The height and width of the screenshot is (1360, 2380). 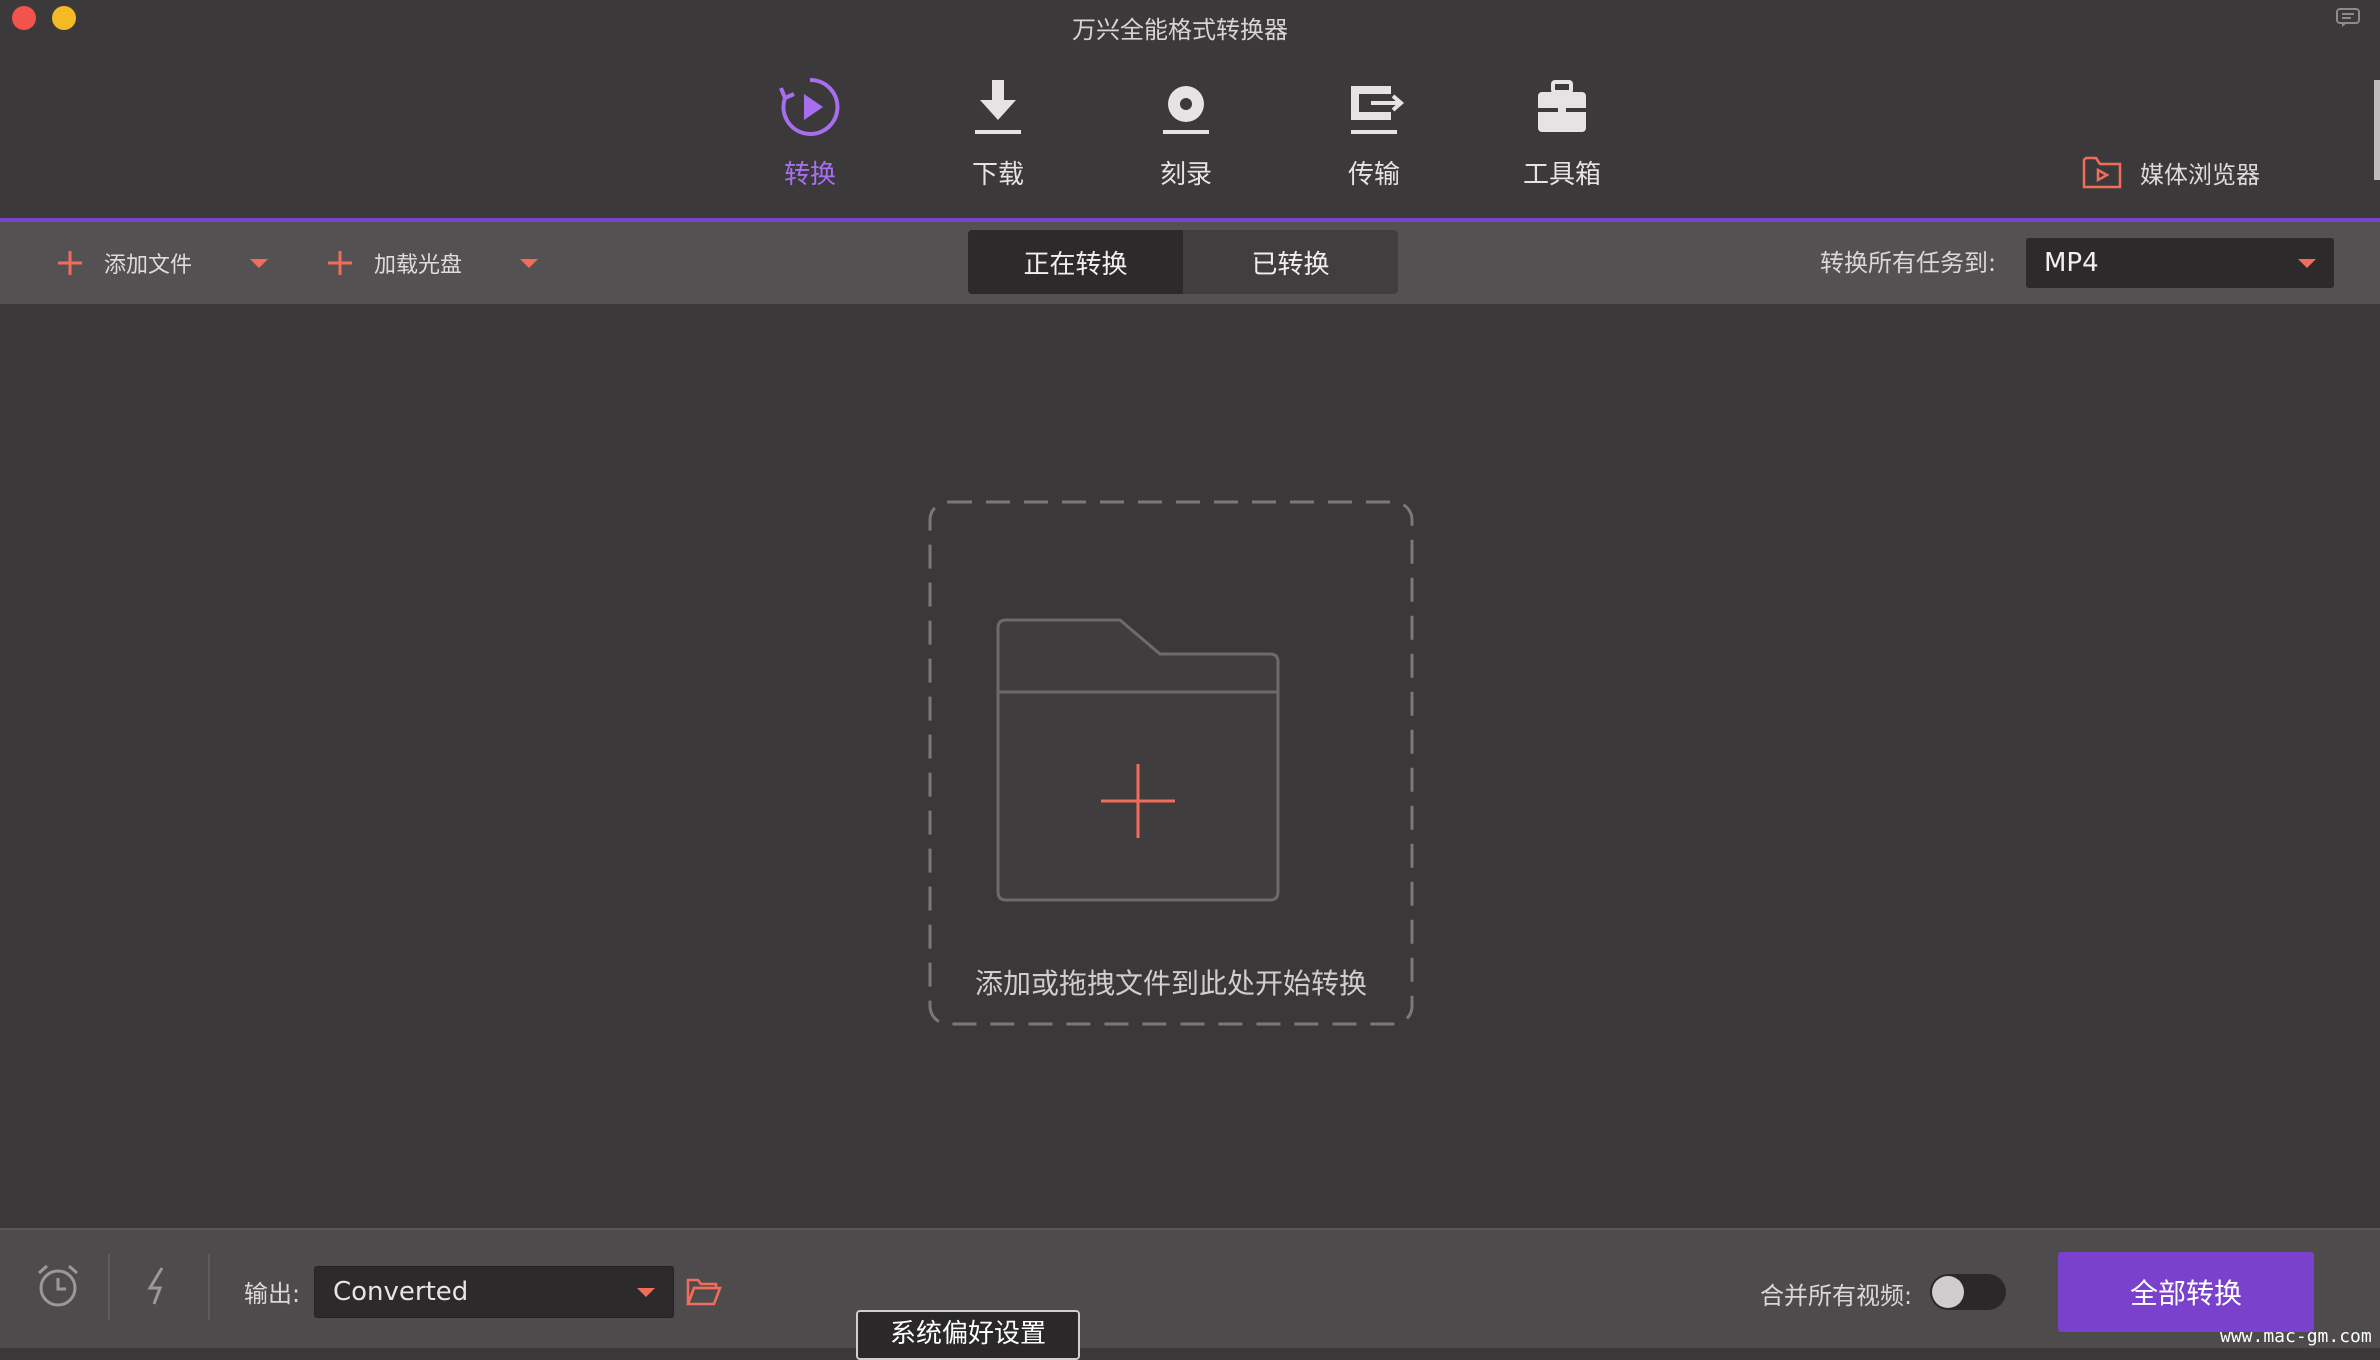 I want to click on load-disc-label: 加载光盘, so click(x=418, y=265).